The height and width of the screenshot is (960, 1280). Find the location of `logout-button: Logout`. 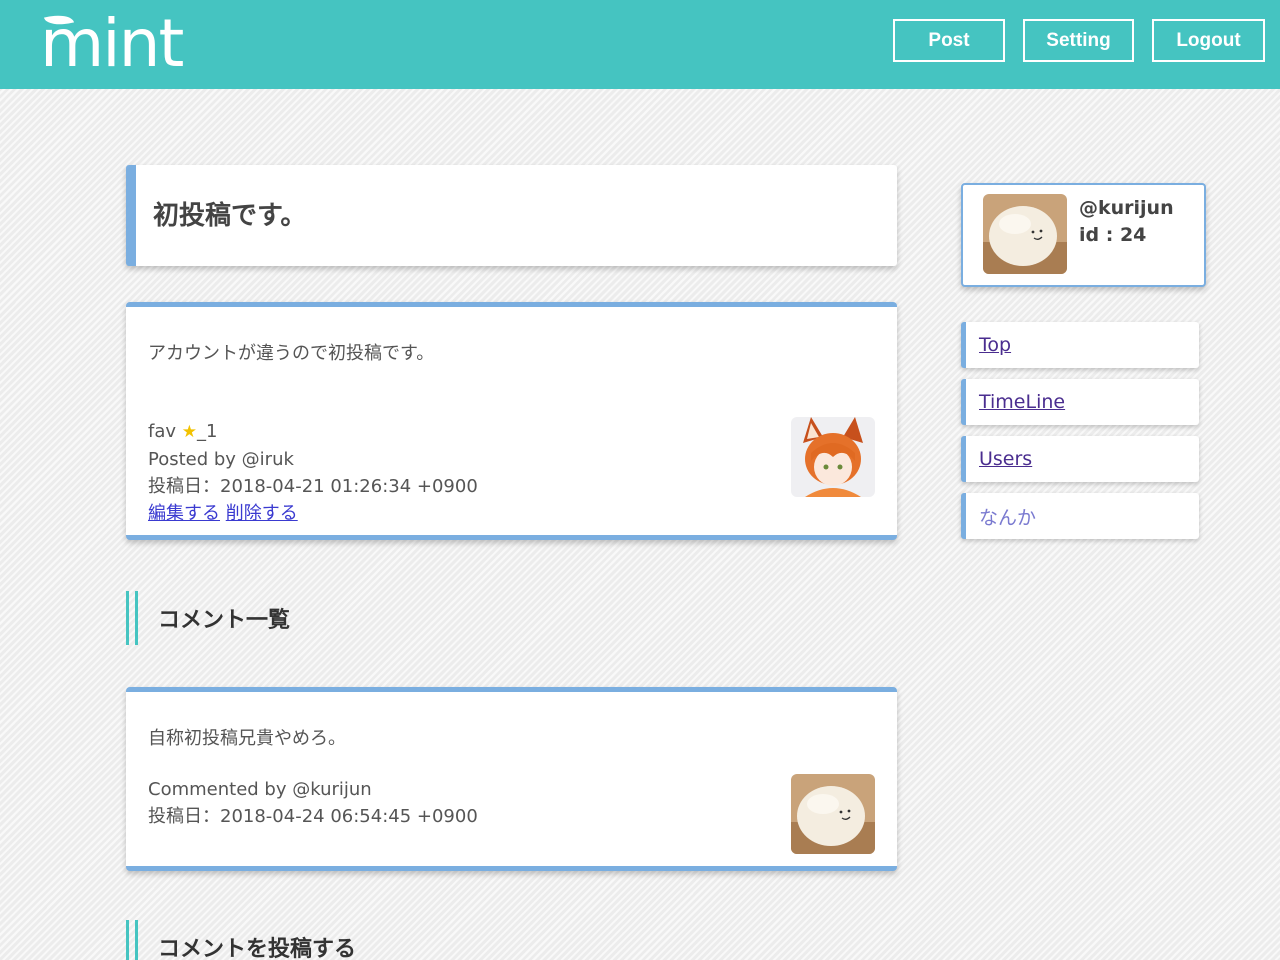

logout-button: Logout is located at coordinates (1208, 40).